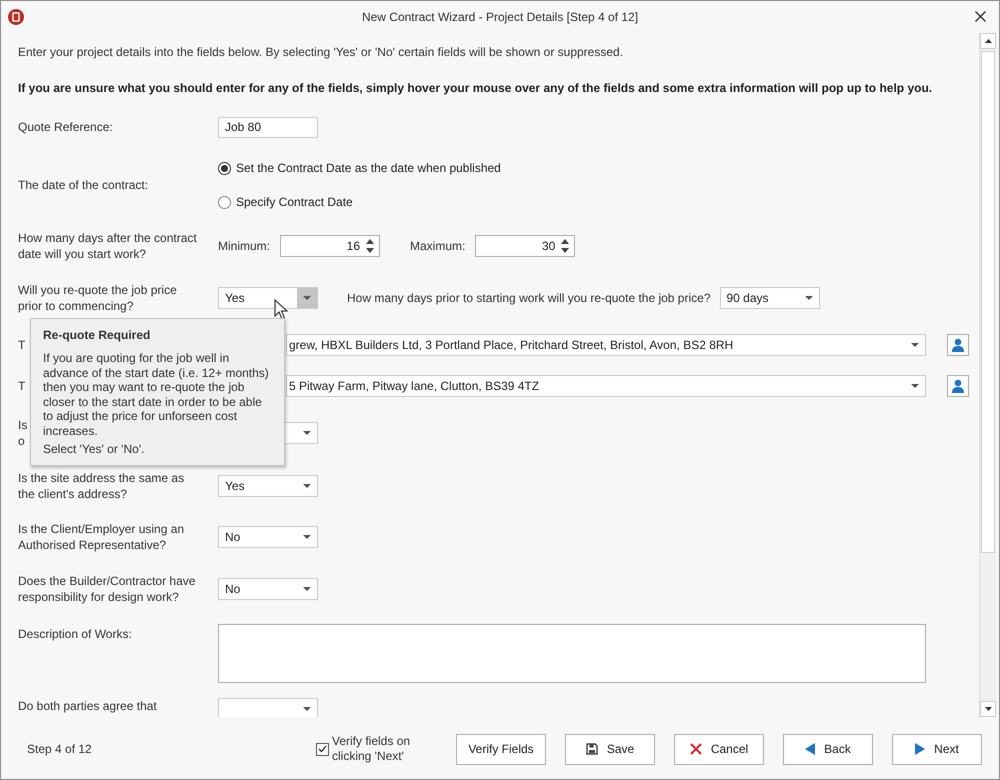 Image resolution: width=1000 pixels, height=780 pixels. What do you see at coordinates (610, 749) in the screenshot?
I see `save-button: Save` at bounding box center [610, 749].